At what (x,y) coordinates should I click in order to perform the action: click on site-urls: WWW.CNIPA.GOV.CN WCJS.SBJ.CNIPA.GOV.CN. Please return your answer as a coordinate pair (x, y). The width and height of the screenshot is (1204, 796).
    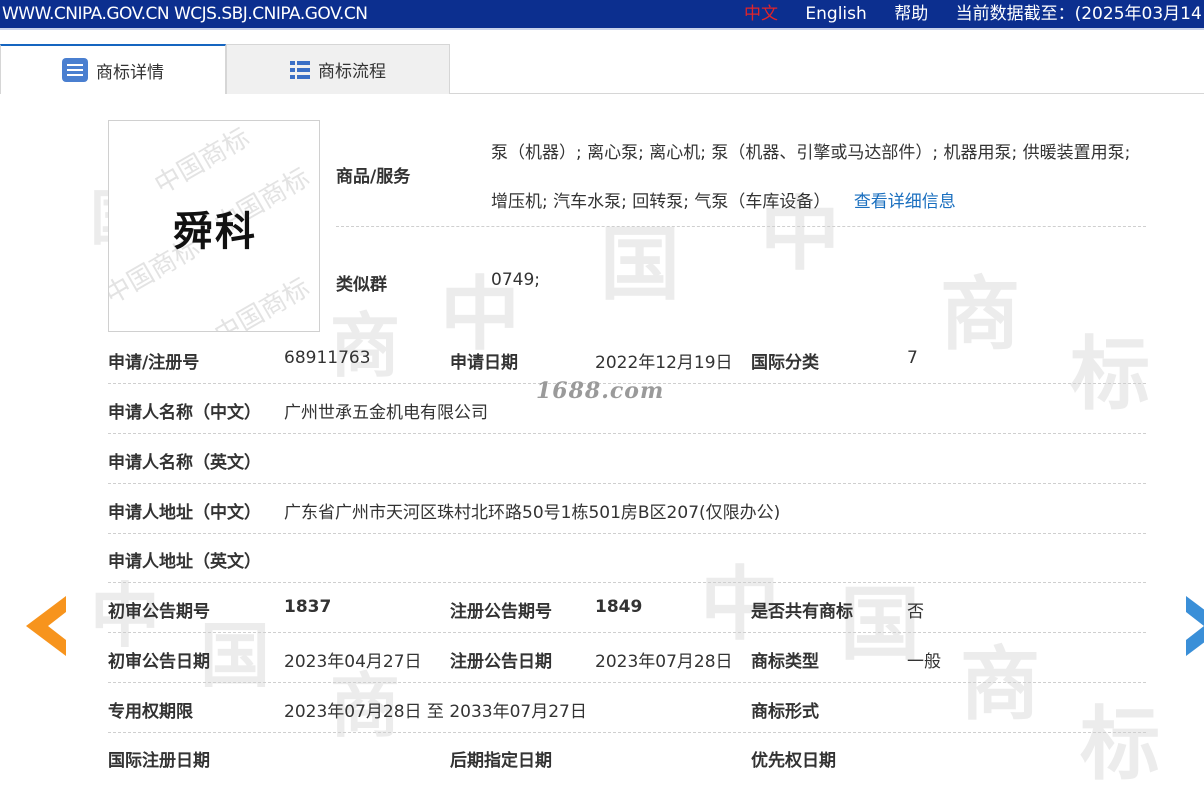
    Looking at the image, I should click on (185, 14).